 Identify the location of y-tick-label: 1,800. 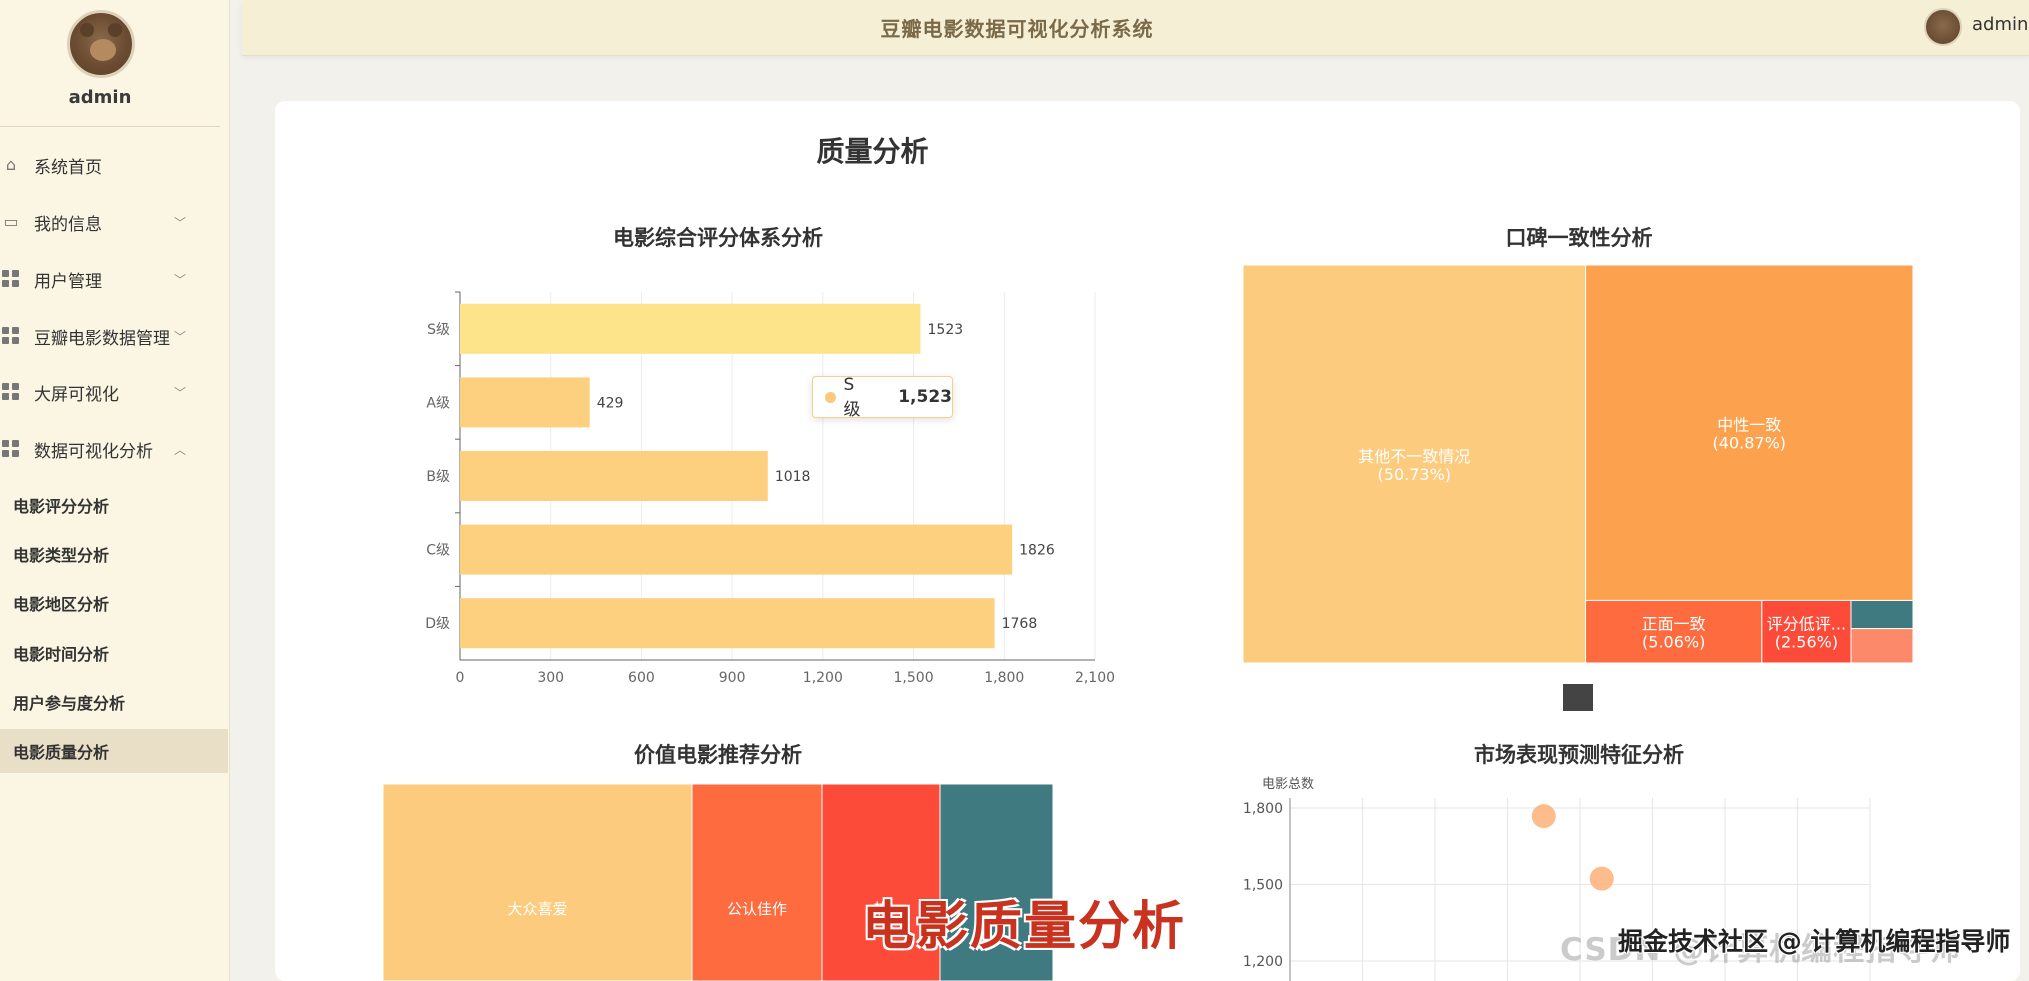
(1263, 809).